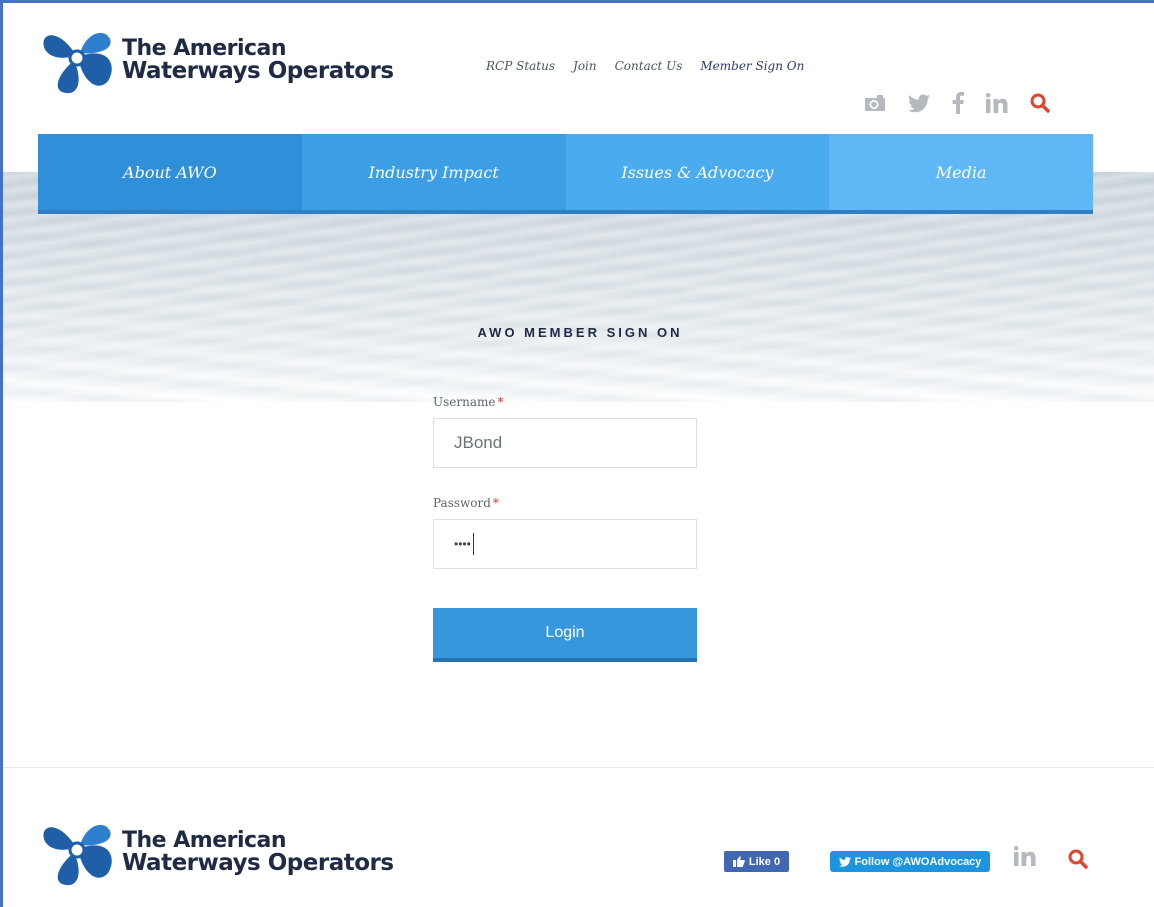 This screenshot has height=907, width=1154. What do you see at coordinates (170, 174) in the screenshot?
I see `nav-about-awo: About AWO` at bounding box center [170, 174].